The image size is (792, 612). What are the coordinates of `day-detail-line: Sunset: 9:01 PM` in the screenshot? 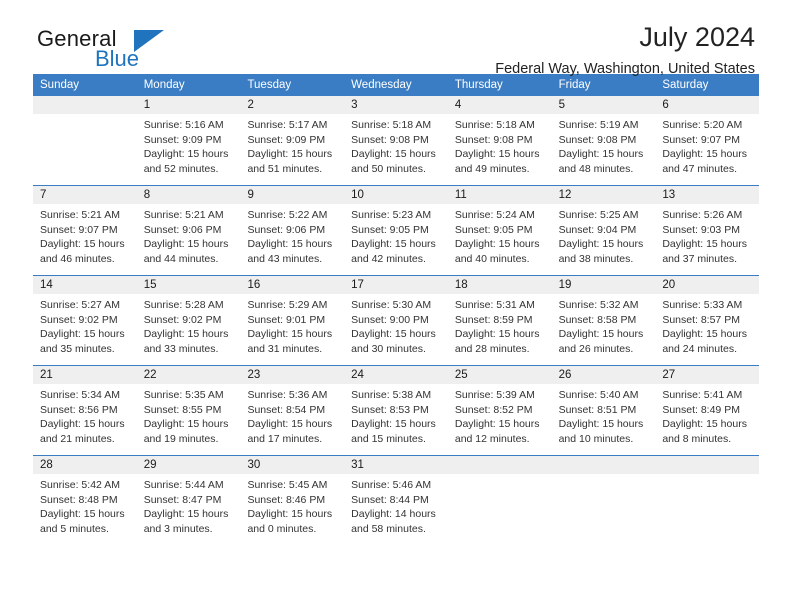 It's located at (286, 319).